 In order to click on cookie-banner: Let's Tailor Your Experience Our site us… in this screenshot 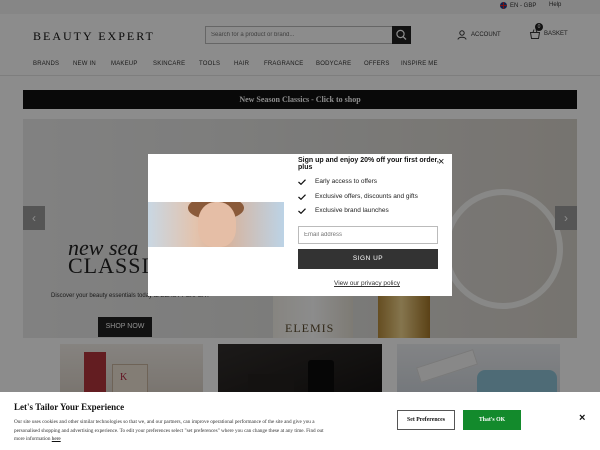, I will do `click(300, 421)`.